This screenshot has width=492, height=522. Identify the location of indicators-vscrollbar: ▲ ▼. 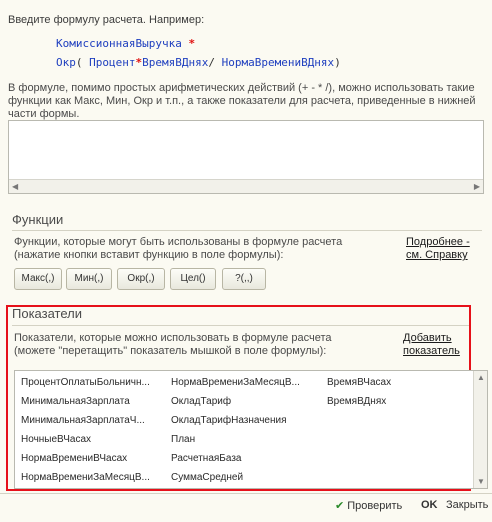
(480, 429).